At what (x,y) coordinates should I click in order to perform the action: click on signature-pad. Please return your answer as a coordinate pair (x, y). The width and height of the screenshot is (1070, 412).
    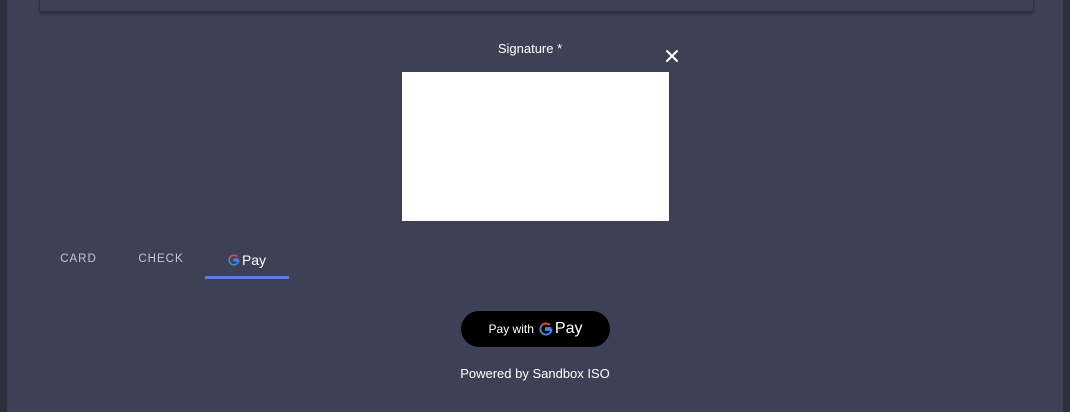
    Looking at the image, I should click on (535, 146).